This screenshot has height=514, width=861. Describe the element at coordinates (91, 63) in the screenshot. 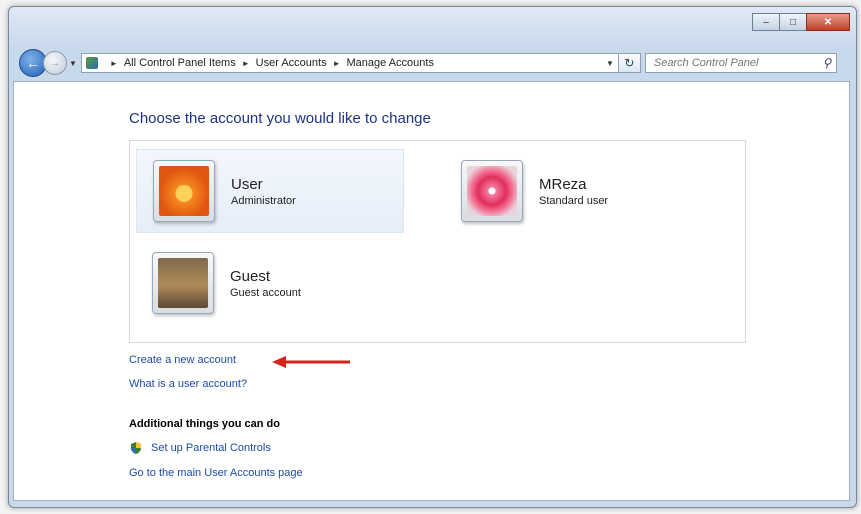

I see `control-panel-icon` at that location.